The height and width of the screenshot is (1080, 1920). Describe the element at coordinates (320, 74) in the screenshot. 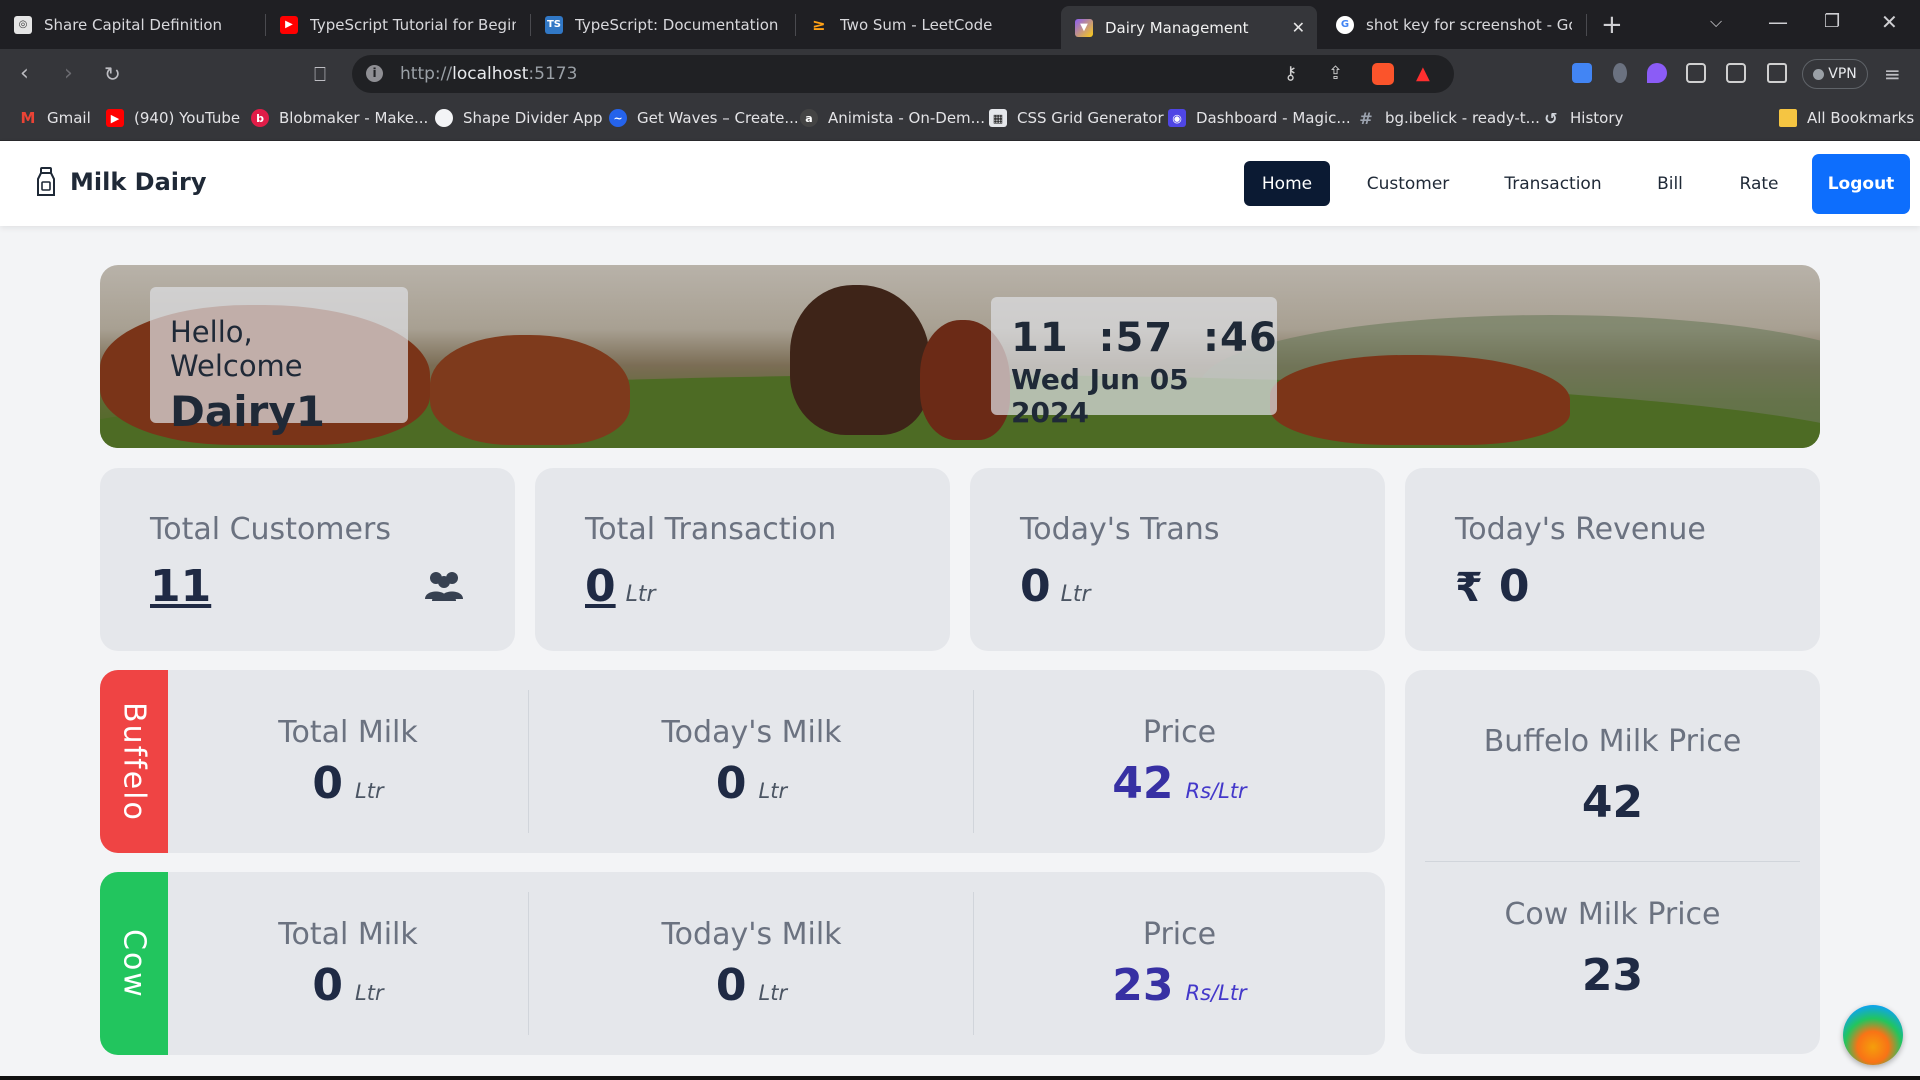

I see `bookmark-icon: ⎕` at that location.